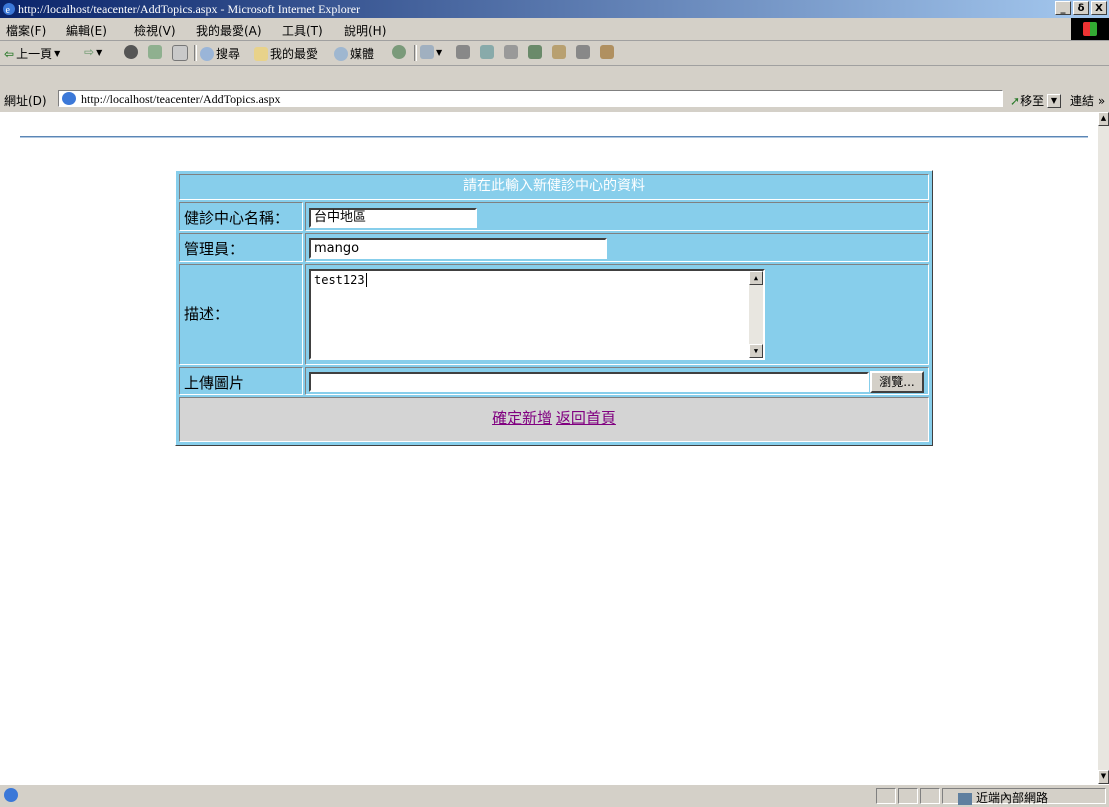 This screenshot has height=807, width=1109. I want to click on search-button: 搜尋, so click(220, 53).